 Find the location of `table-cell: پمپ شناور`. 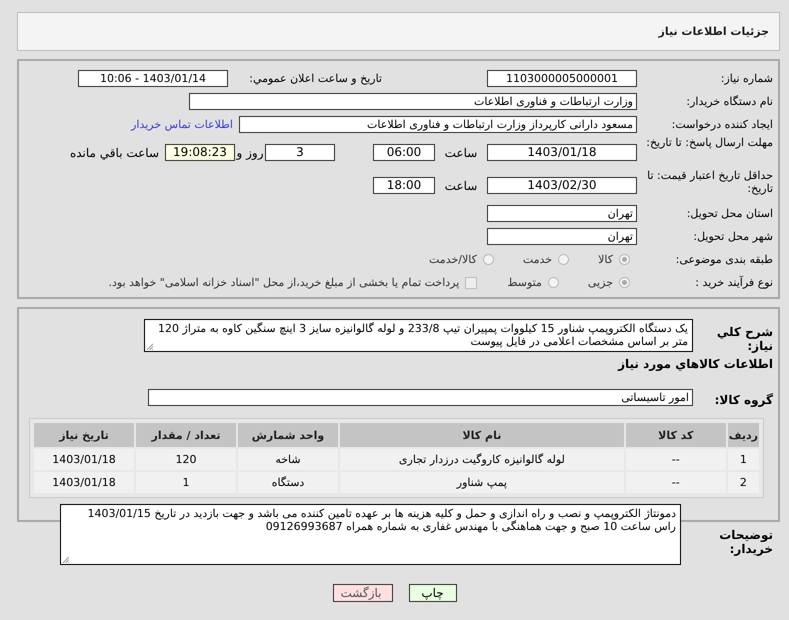

table-cell: پمپ شناور is located at coordinates (482, 482).